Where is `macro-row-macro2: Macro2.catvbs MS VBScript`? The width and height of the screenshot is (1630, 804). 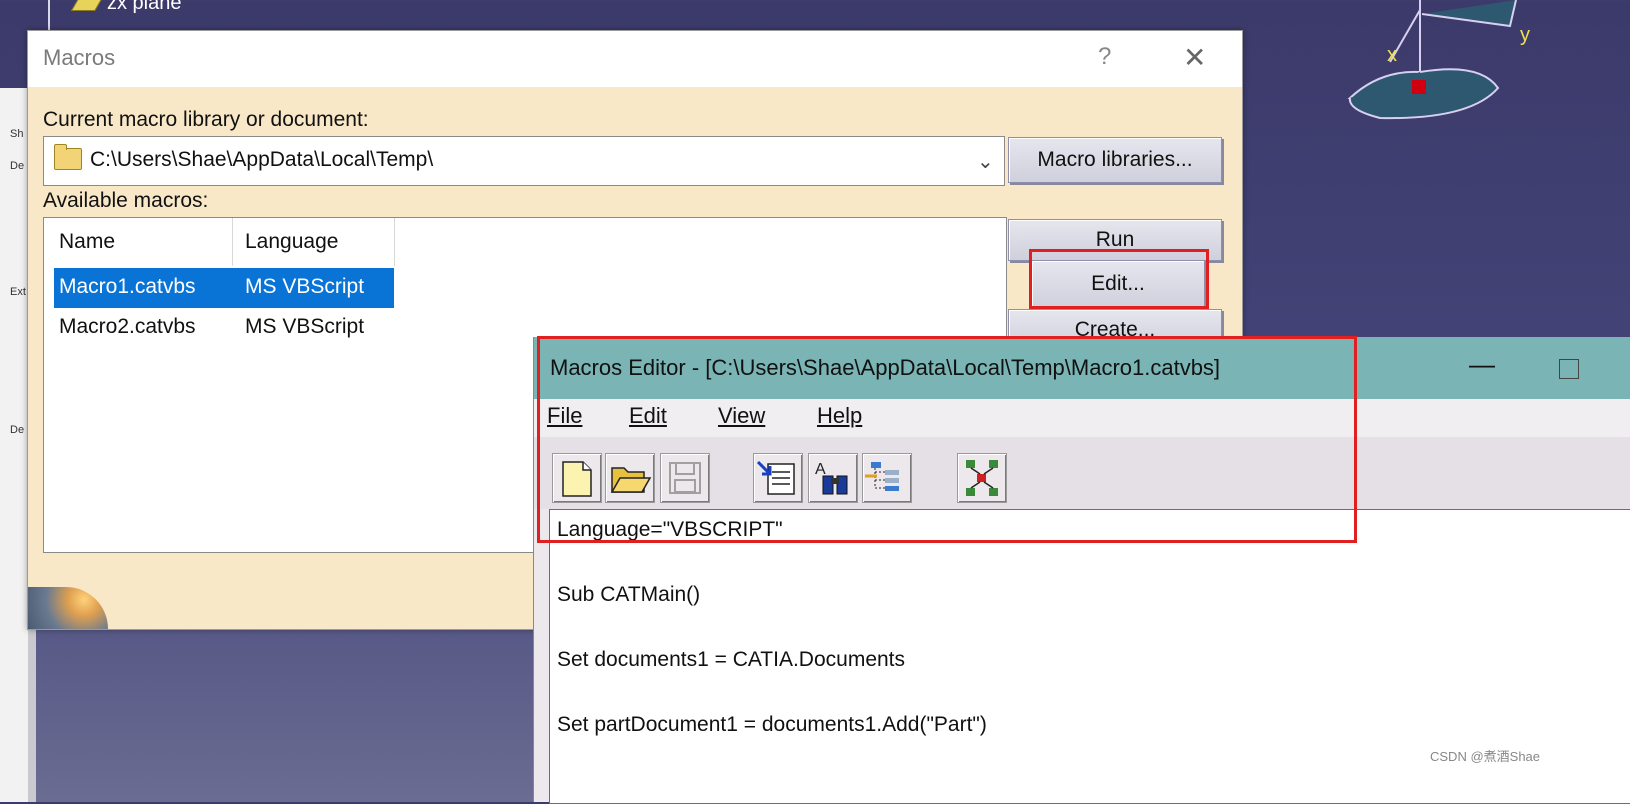
macro-row-macro2: Macro2.catvbs MS VBScript is located at coordinates (224, 328).